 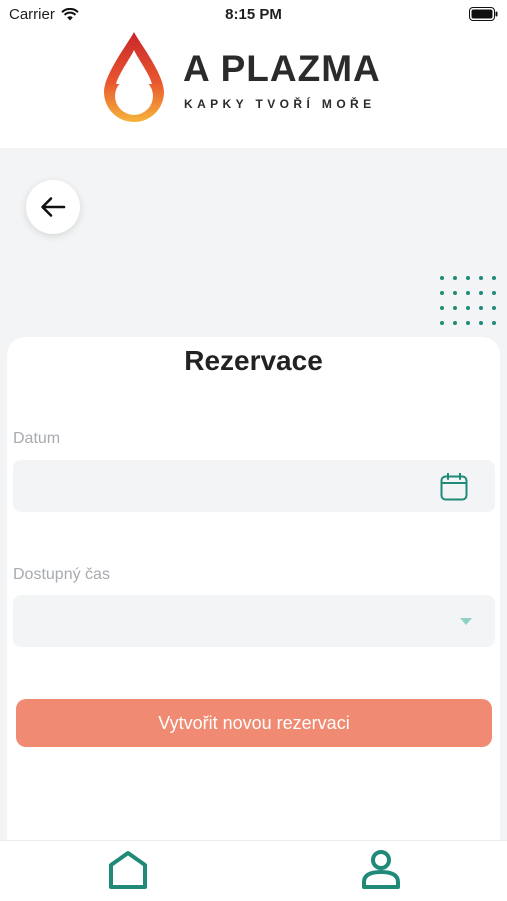 I want to click on logo-header: A PLAZMA KAPKY TVOŘÍ MOŘE, so click(x=253, y=88).